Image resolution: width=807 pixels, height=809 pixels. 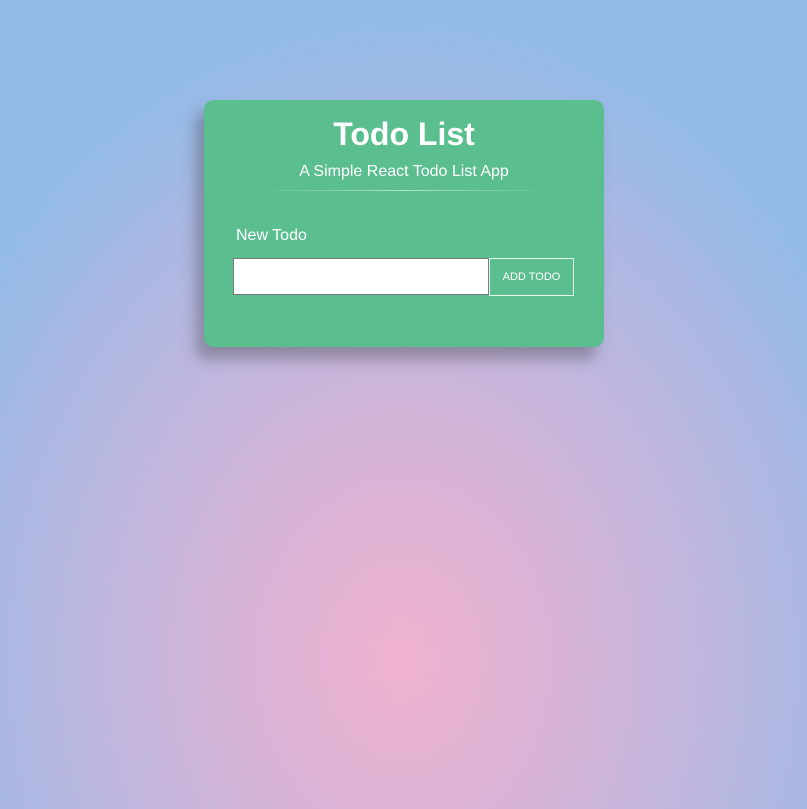 I want to click on page-subtitle: A Simple React Todo List App, so click(x=404, y=171).